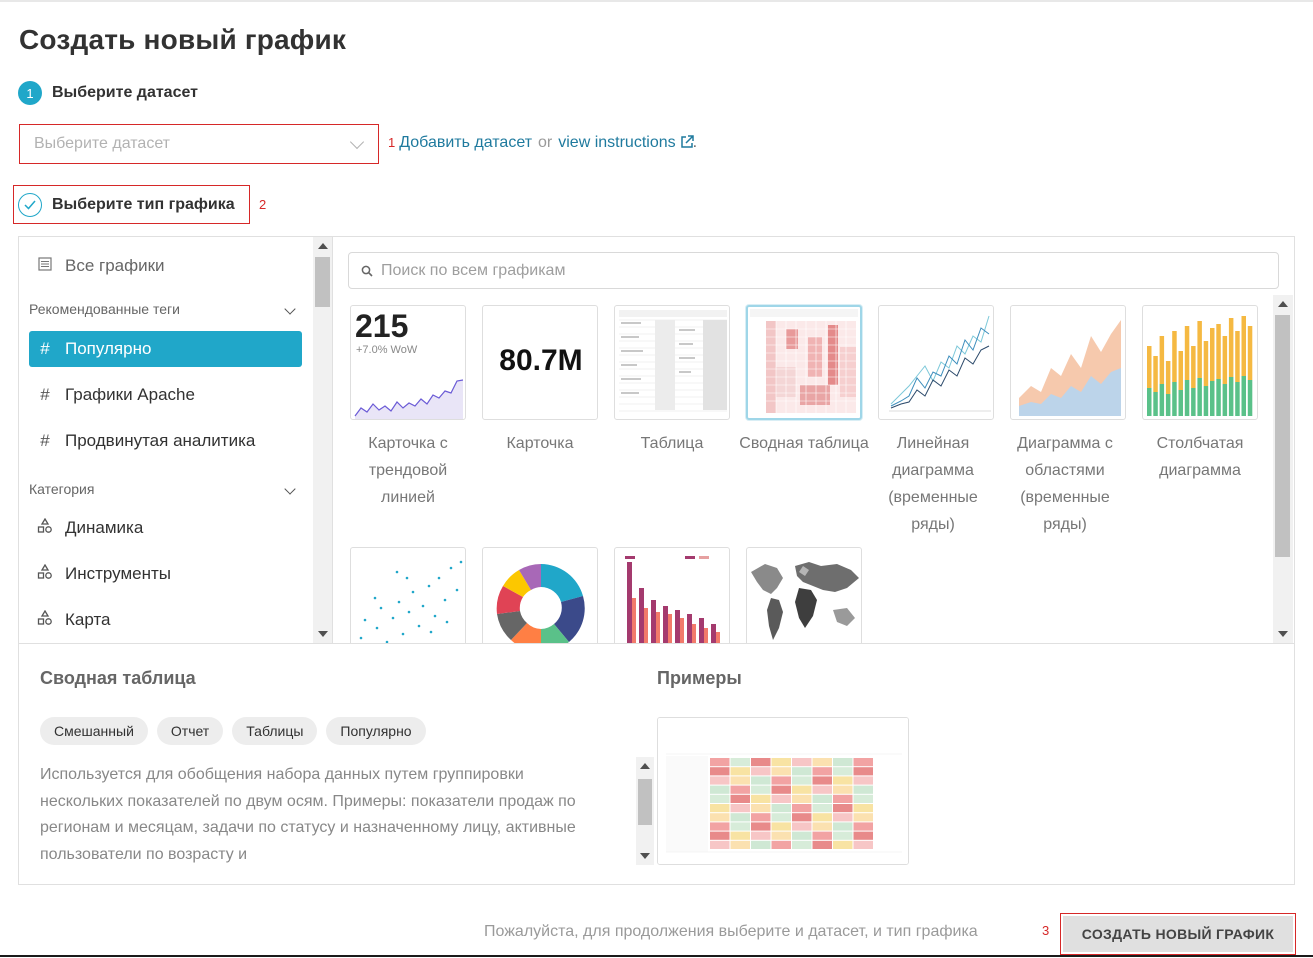 The width and height of the screenshot is (1313, 958). Describe the element at coordinates (367, 271) in the screenshot. I see `search-icon` at that location.